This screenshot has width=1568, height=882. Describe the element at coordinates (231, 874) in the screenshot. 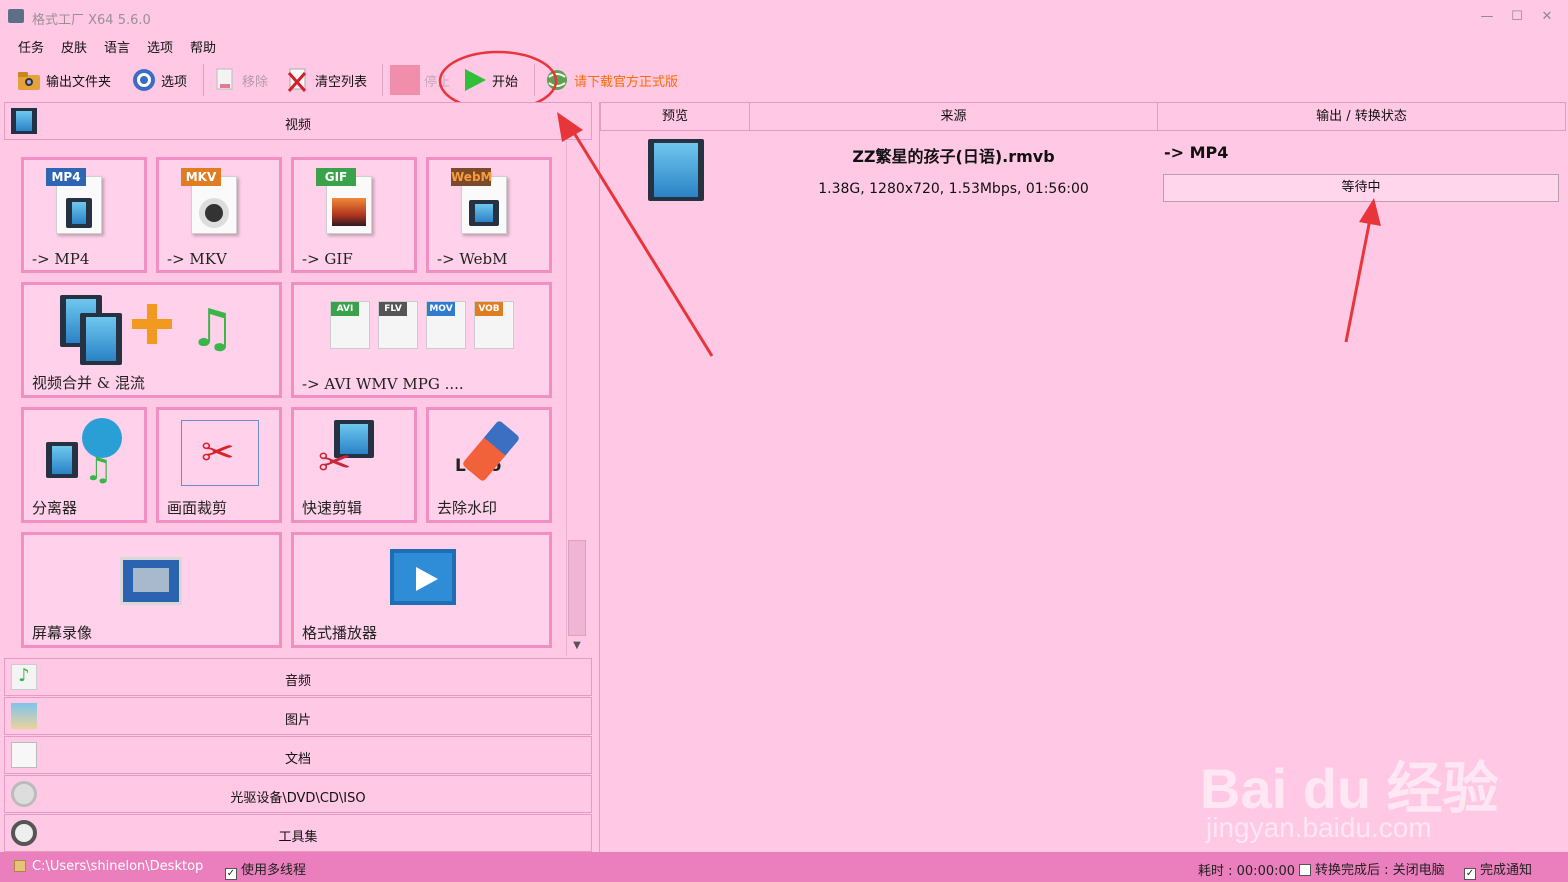

I see `multithread-checkbox: ✓` at that location.